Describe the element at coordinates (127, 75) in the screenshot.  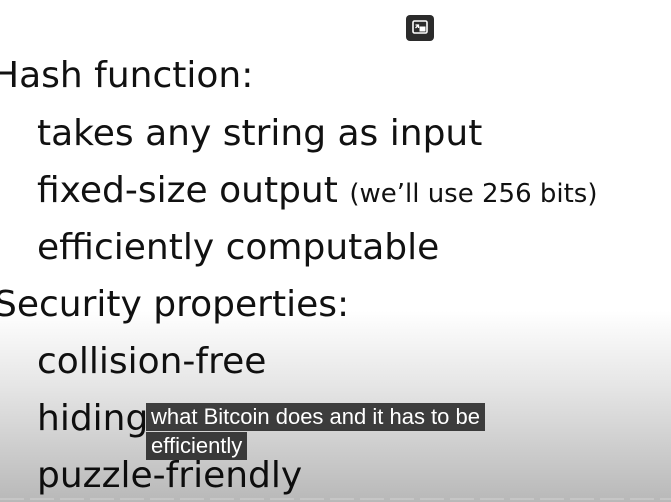
I see `slide-heading-hash-function: Hash function:` at that location.